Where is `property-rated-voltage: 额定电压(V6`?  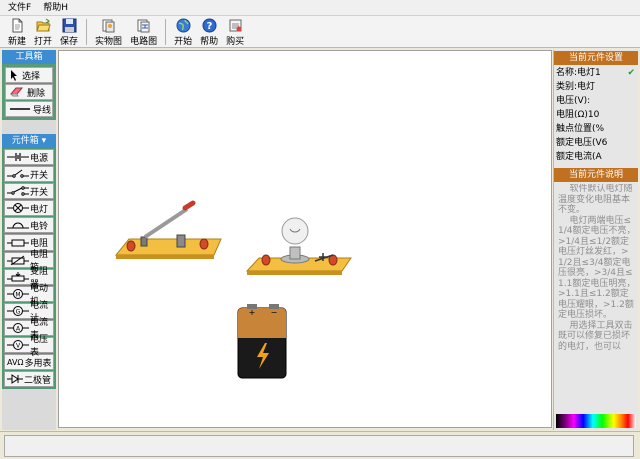
property-rated-voltage: 额定电压(V6 is located at coordinates (596, 143).